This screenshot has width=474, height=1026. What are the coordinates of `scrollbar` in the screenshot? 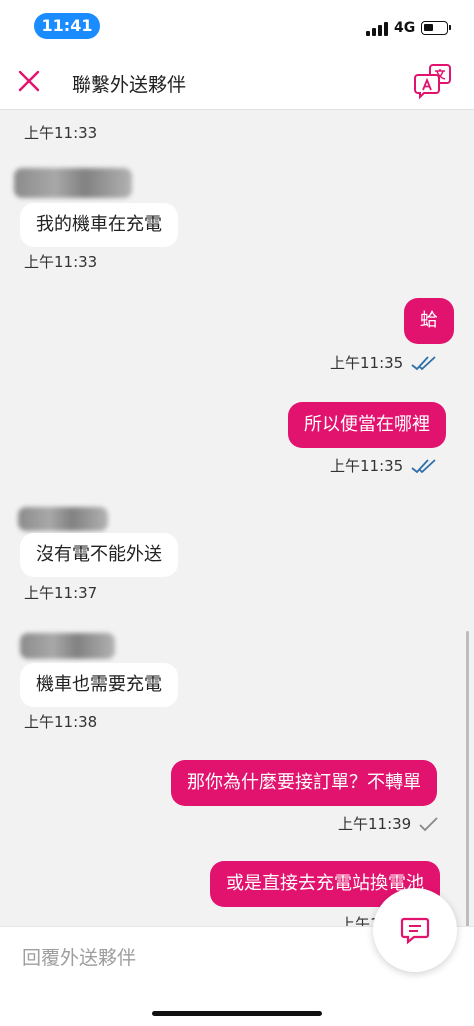 It's located at (467, 778).